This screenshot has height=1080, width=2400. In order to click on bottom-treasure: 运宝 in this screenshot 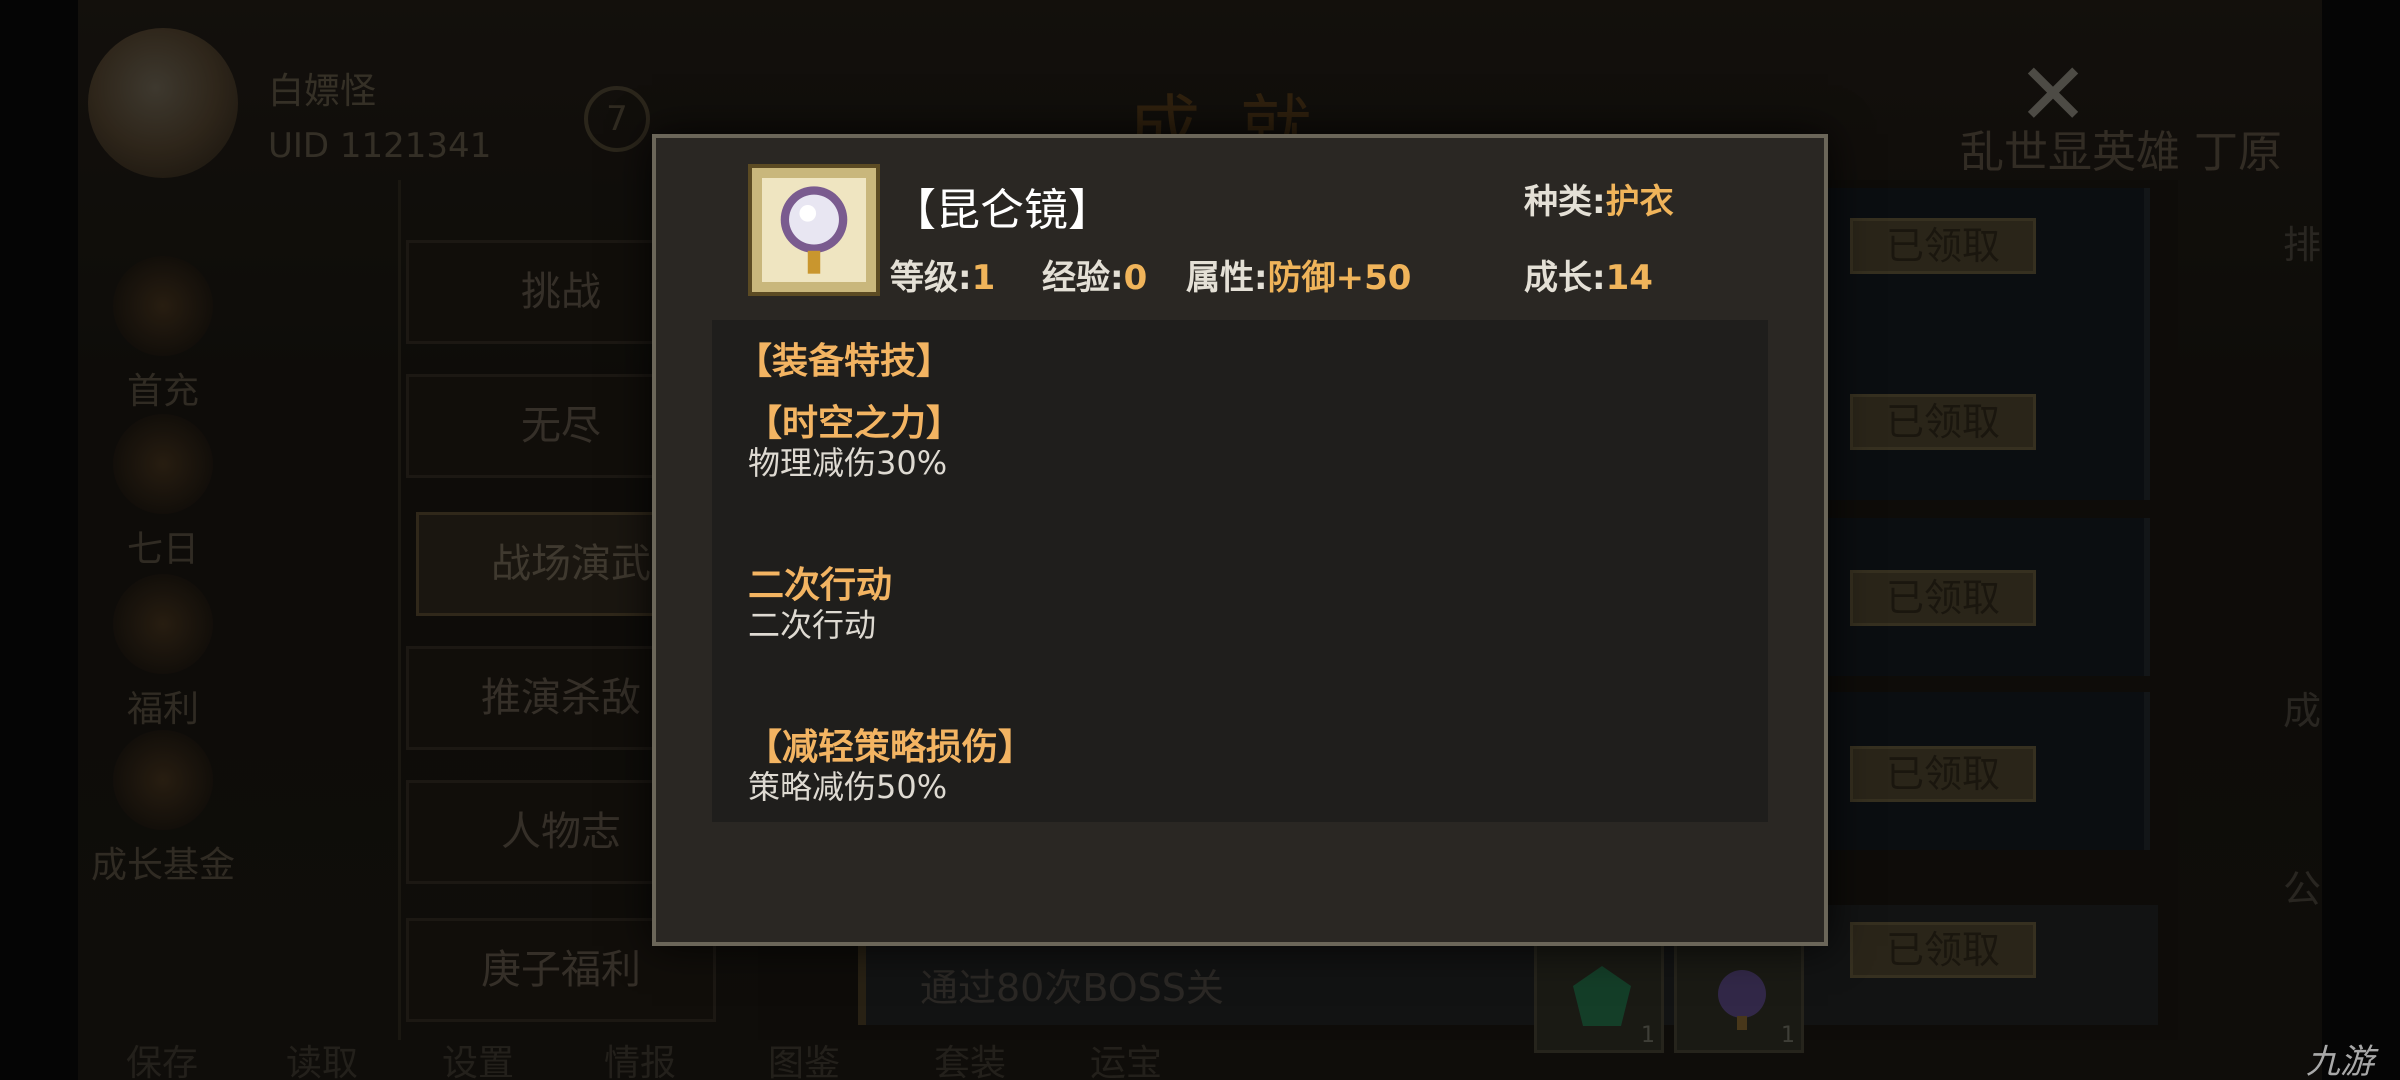, I will do `click(1126, 1057)`.